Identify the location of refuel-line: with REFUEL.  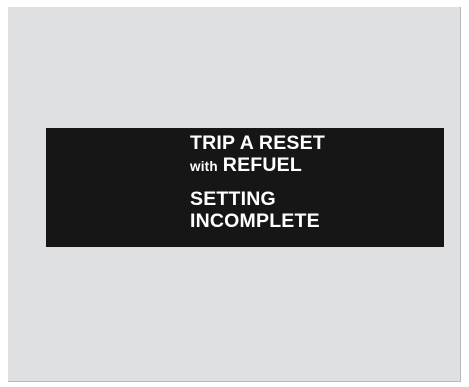
(257, 164).